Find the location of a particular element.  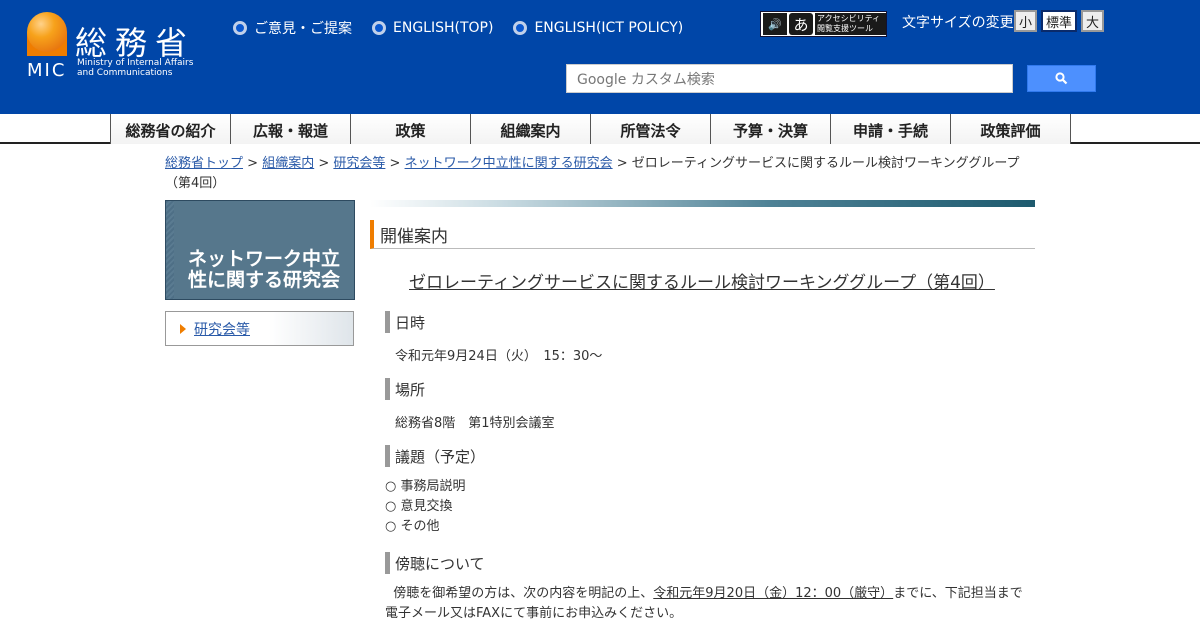

toplink-label: ENGLISH(TOP) is located at coordinates (443, 28).